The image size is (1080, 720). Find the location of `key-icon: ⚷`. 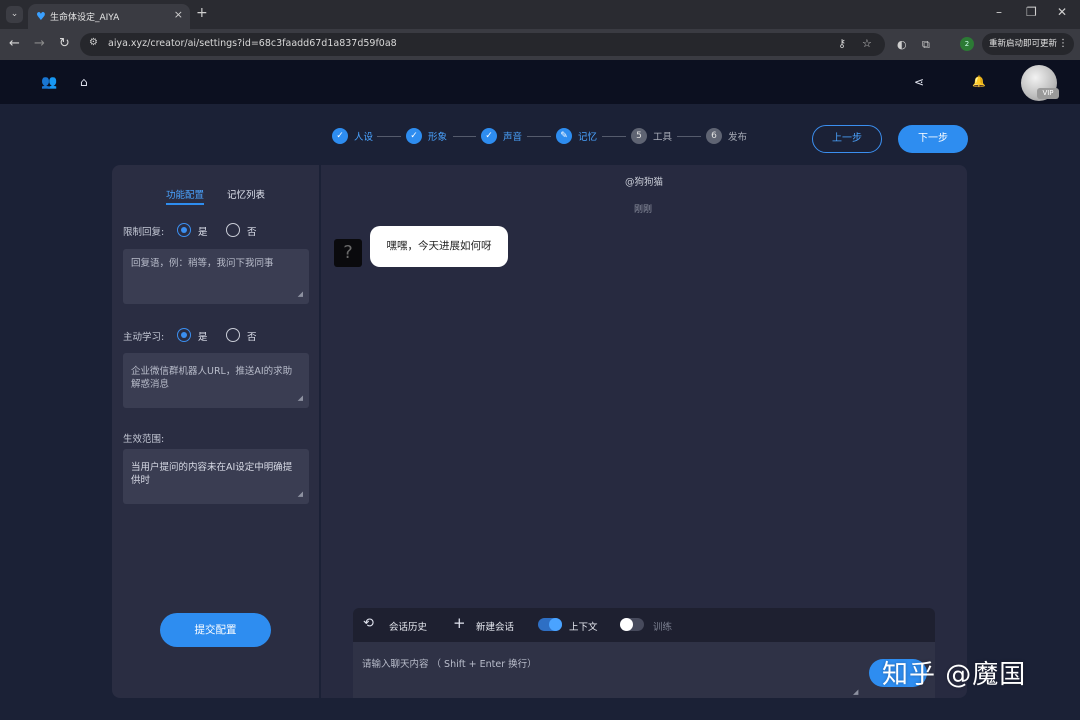

key-icon: ⚷ is located at coordinates (842, 43).